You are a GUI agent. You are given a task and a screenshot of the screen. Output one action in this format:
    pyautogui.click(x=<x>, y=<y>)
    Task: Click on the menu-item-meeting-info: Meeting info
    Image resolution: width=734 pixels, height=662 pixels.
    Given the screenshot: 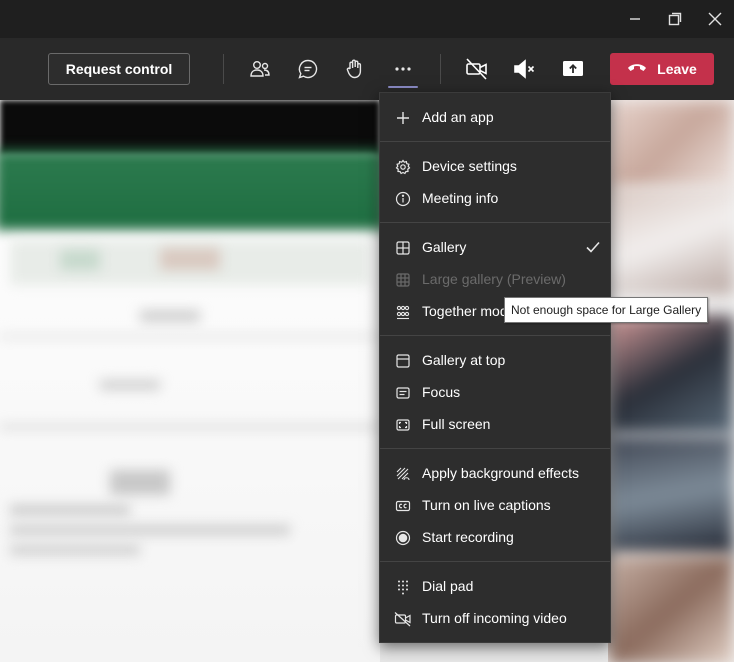 What is the action you would take?
    pyautogui.click(x=495, y=198)
    